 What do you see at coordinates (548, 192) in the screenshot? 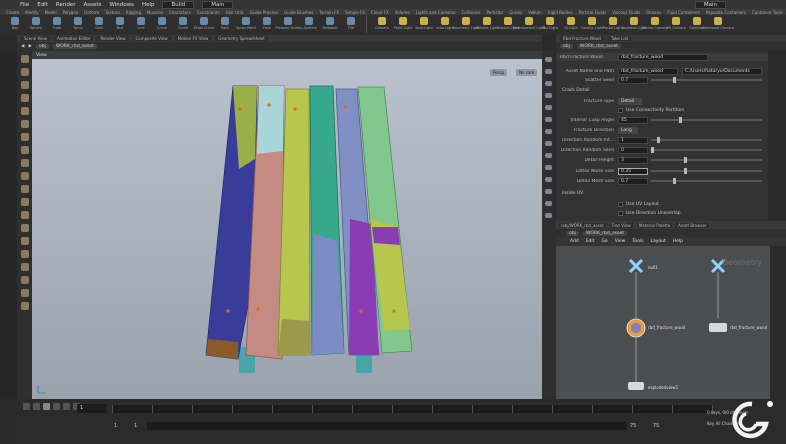
I see `home-display-icon` at bounding box center [548, 192].